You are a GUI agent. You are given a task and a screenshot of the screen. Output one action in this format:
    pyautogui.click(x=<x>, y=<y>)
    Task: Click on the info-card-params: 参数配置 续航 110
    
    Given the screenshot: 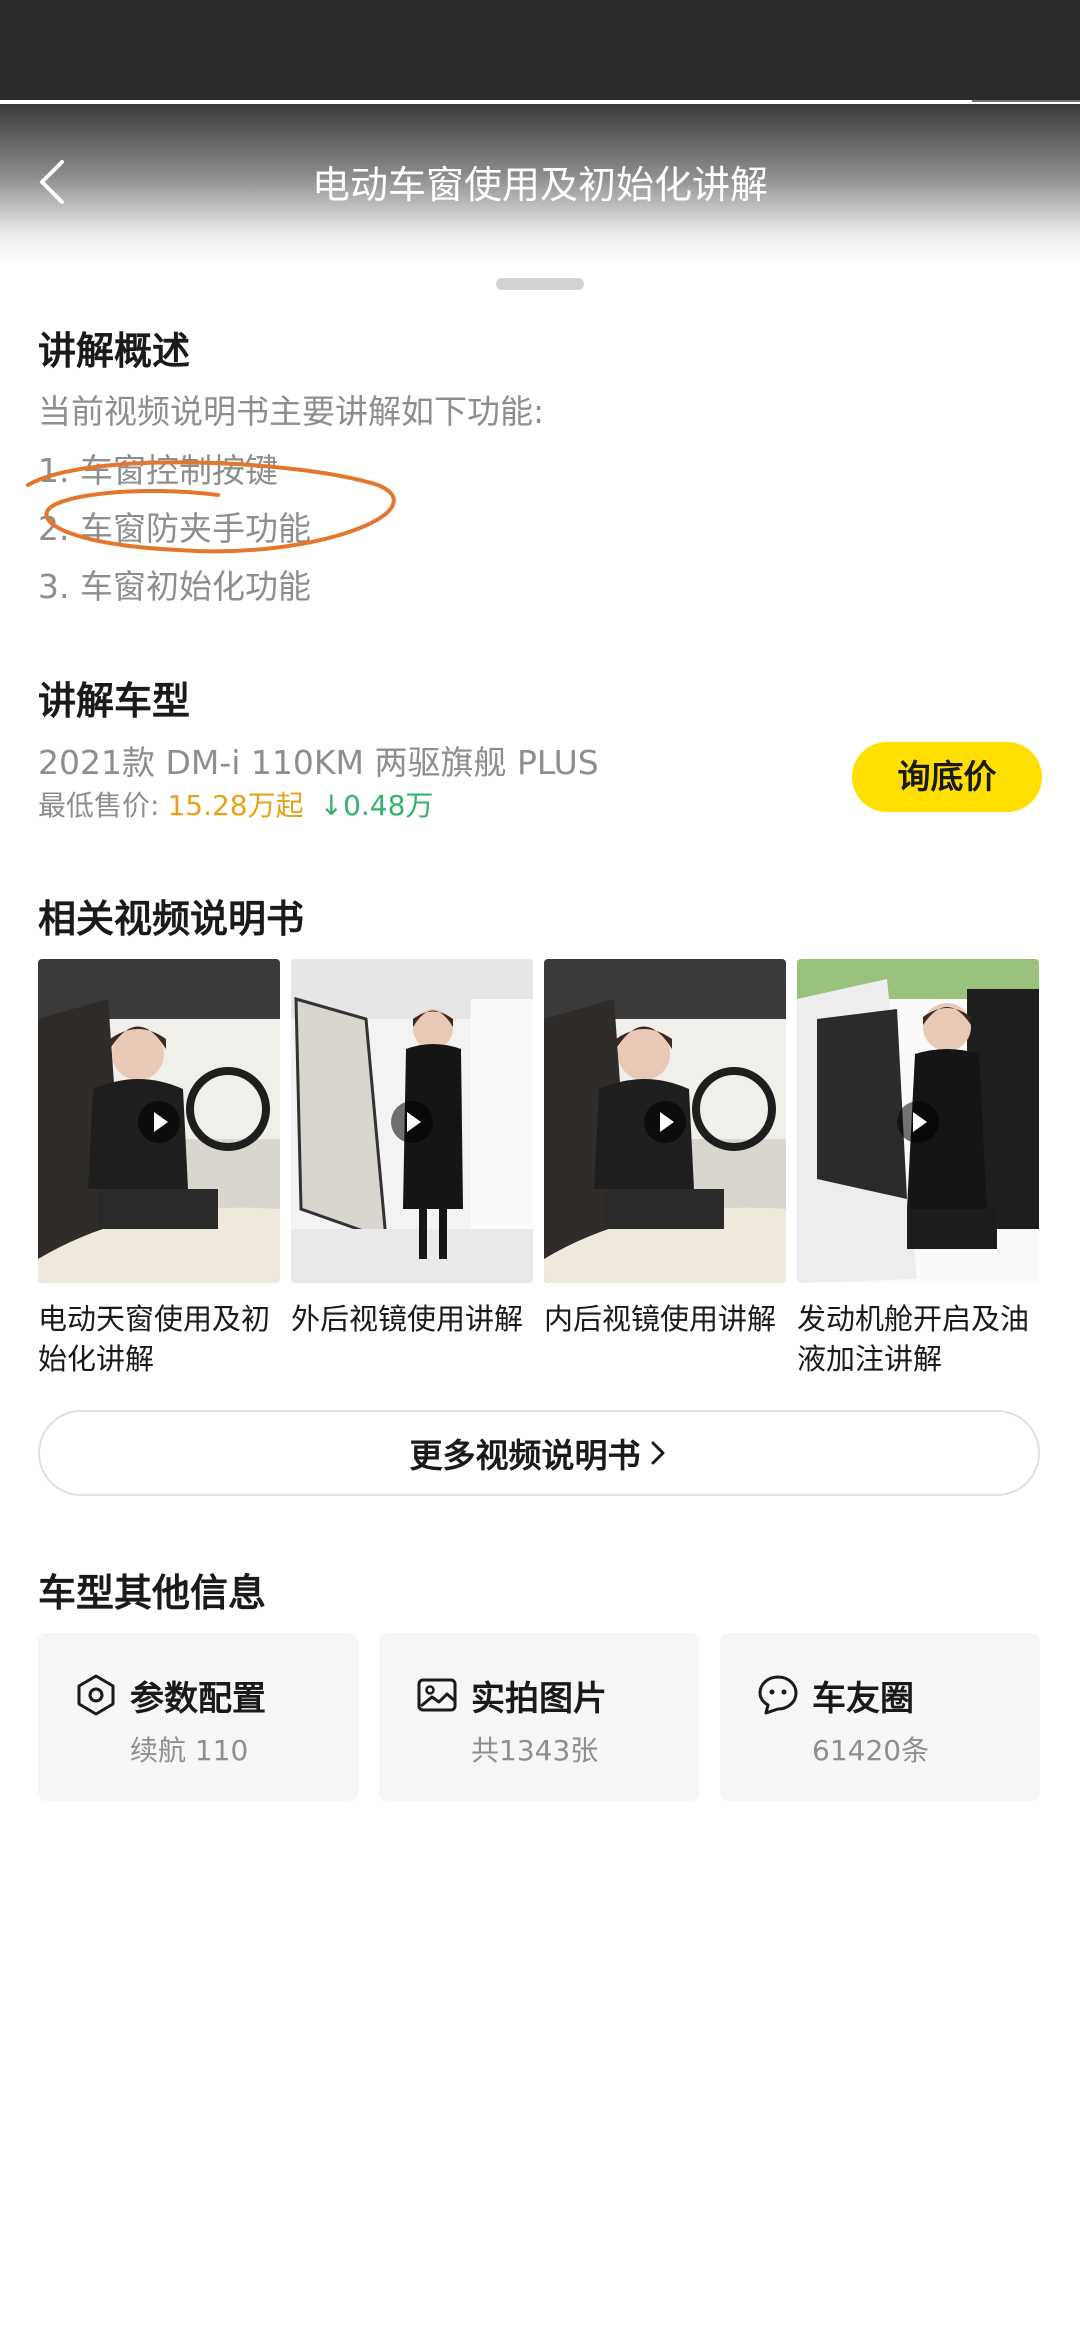 What is the action you would take?
    pyautogui.click(x=198, y=1717)
    